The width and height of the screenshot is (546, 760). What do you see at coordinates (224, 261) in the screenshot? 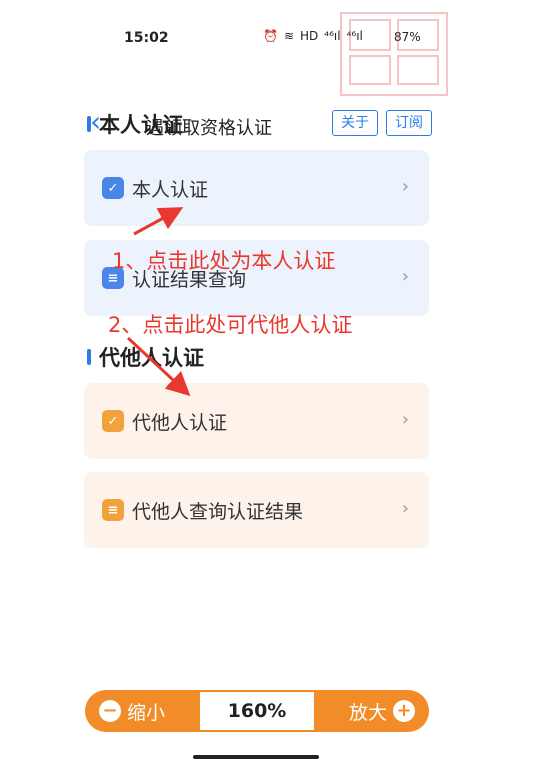
I see `annotation-self-auth: 1、点击此处为本人认证` at bounding box center [224, 261].